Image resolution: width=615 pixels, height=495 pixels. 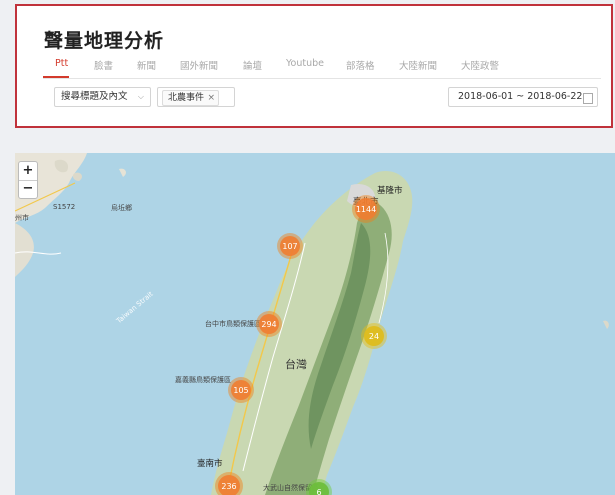 I want to click on tab-ptt: Ptt, so click(x=61, y=63).